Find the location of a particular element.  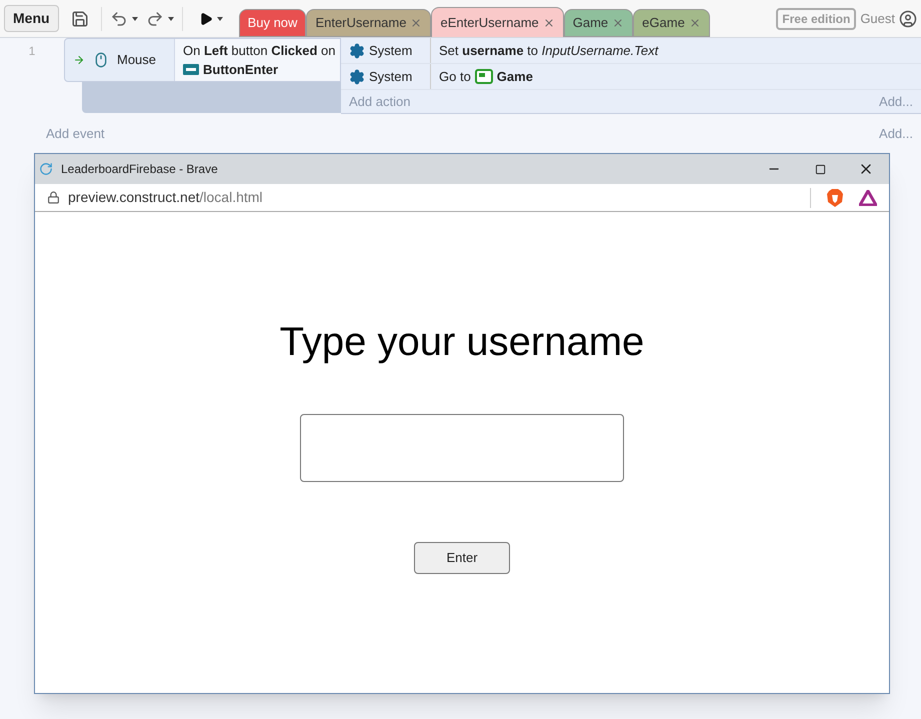

action-row: System Go to Game is located at coordinates (631, 77).